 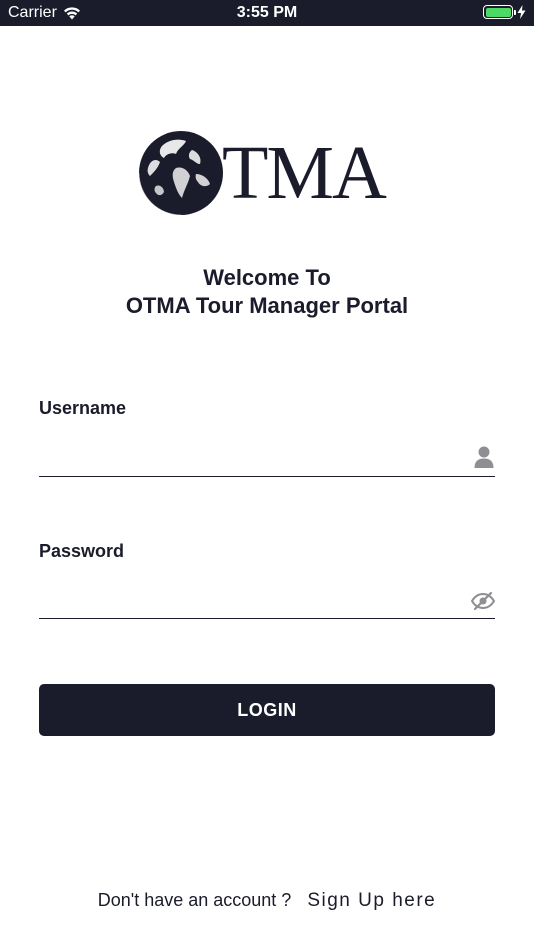 I want to click on signup-prompt: Don't have an account ?, so click(x=194, y=900).